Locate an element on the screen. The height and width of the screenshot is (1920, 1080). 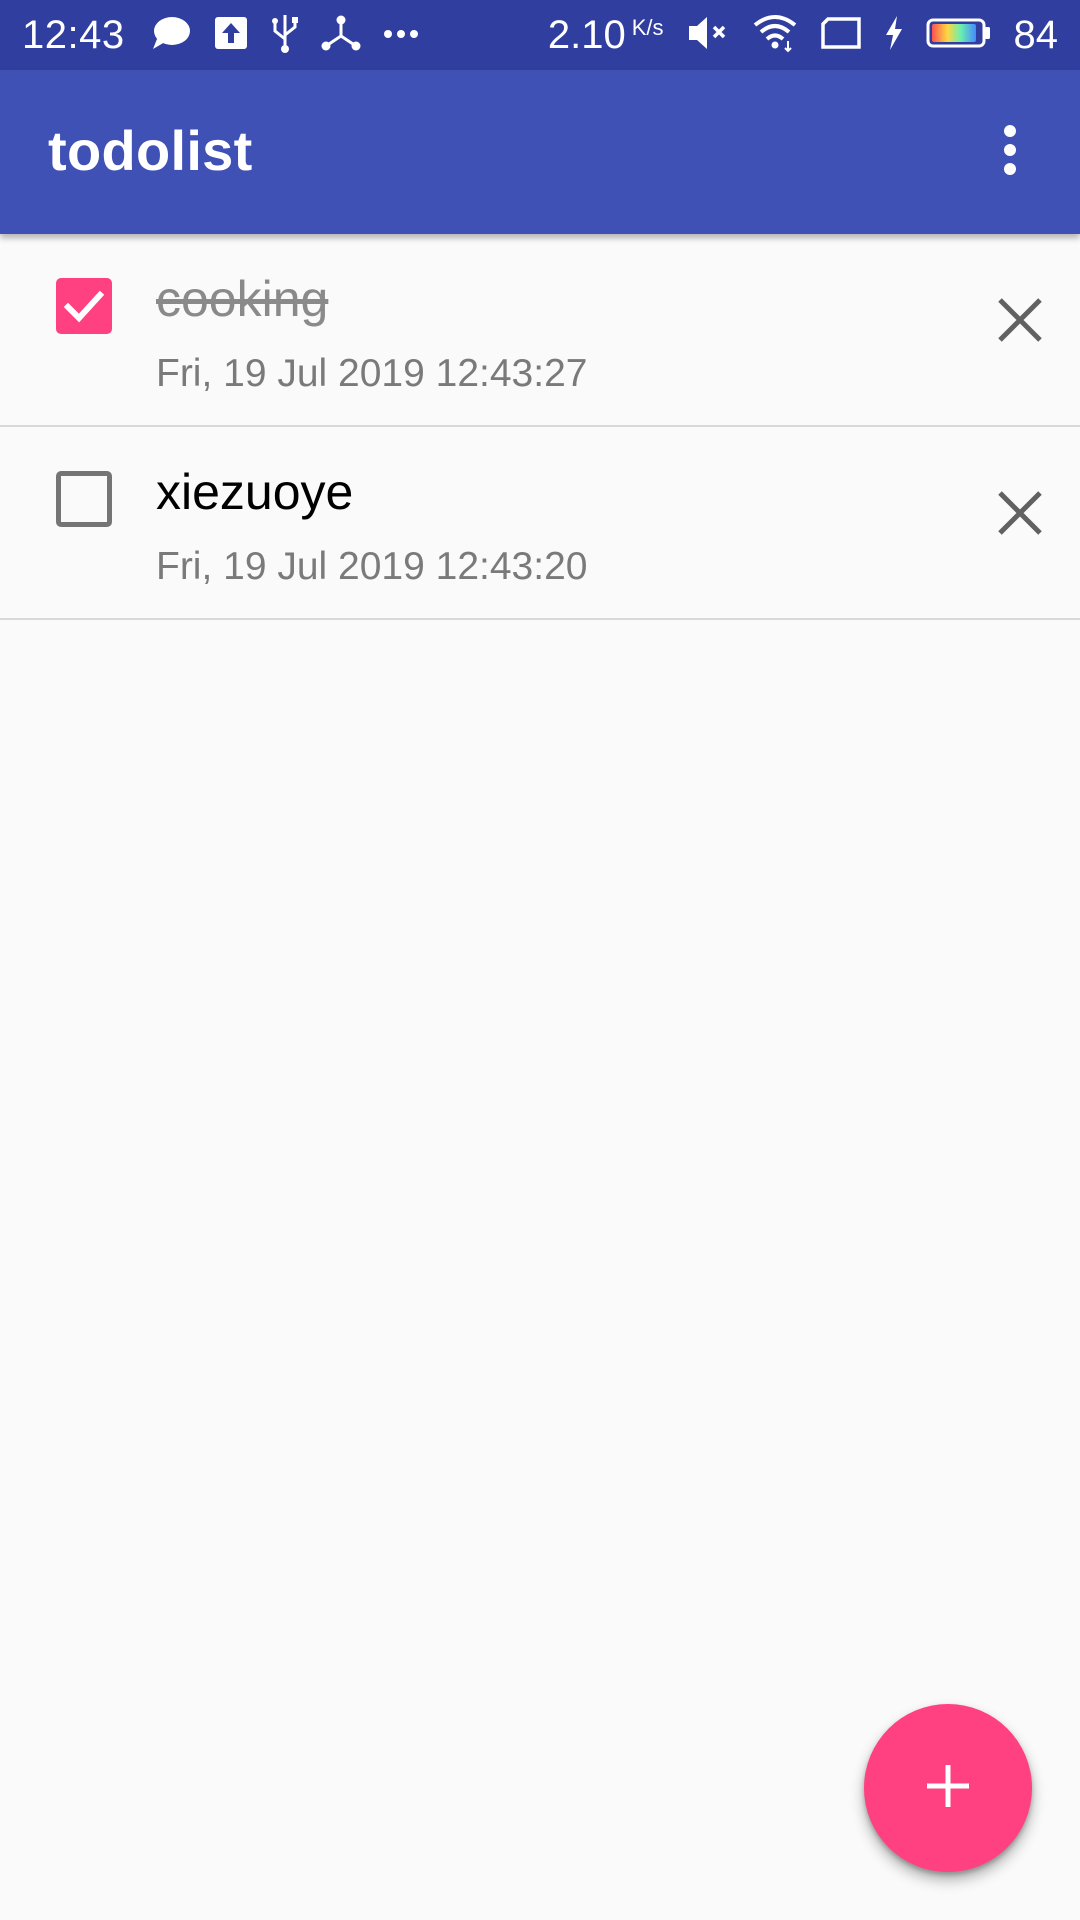
sim-icon is located at coordinates (841, 35).